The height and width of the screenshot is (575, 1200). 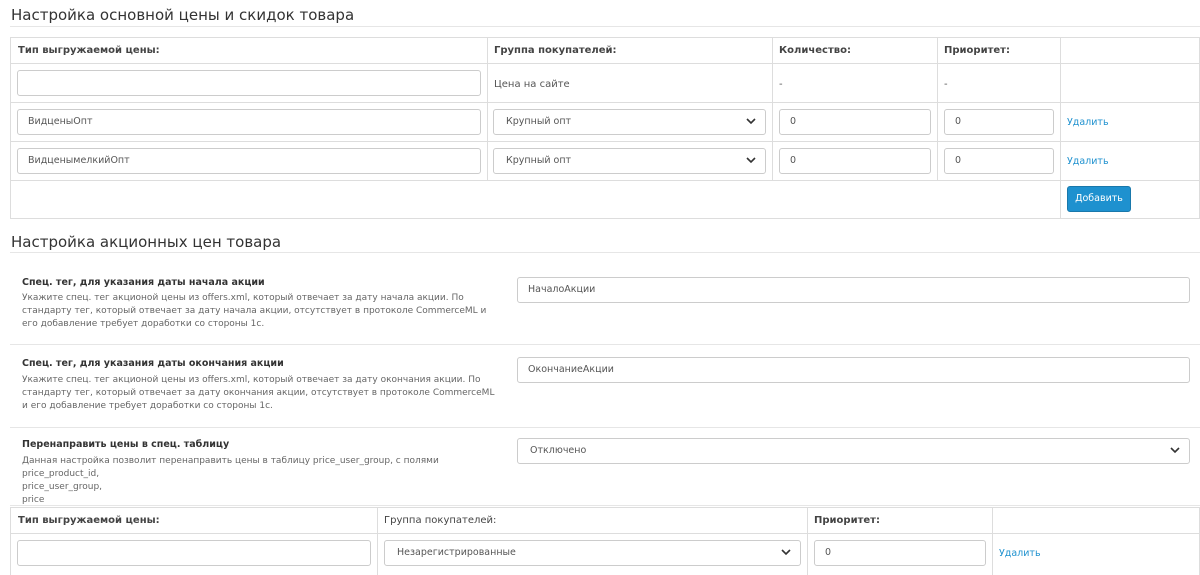 What do you see at coordinates (126, 444) in the screenshot?
I see `setting-label-redirect: Перенаправить цены в спец. таблицу` at bounding box center [126, 444].